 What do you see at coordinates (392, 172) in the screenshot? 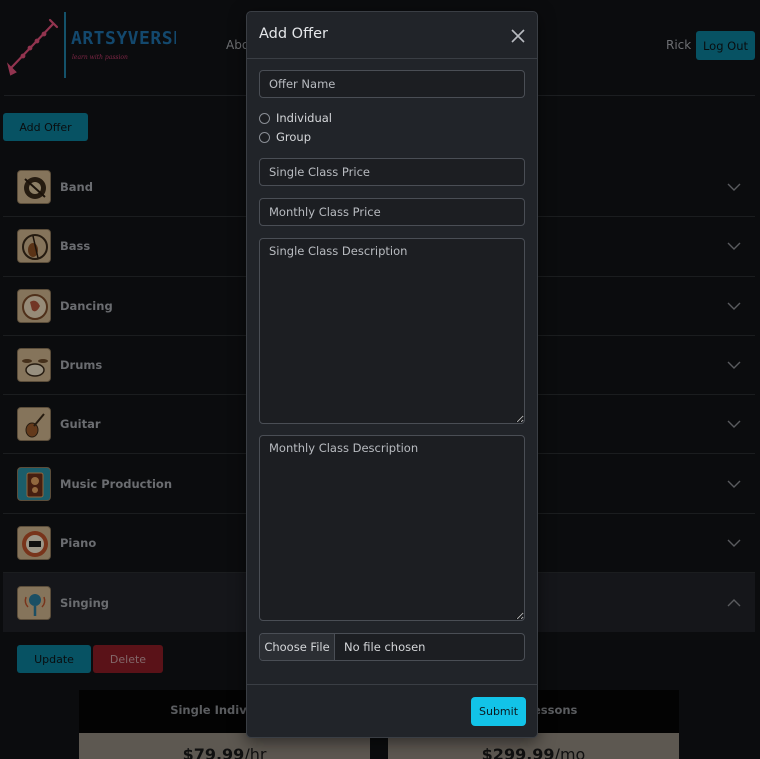
I see `single-class-price-input` at bounding box center [392, 172].